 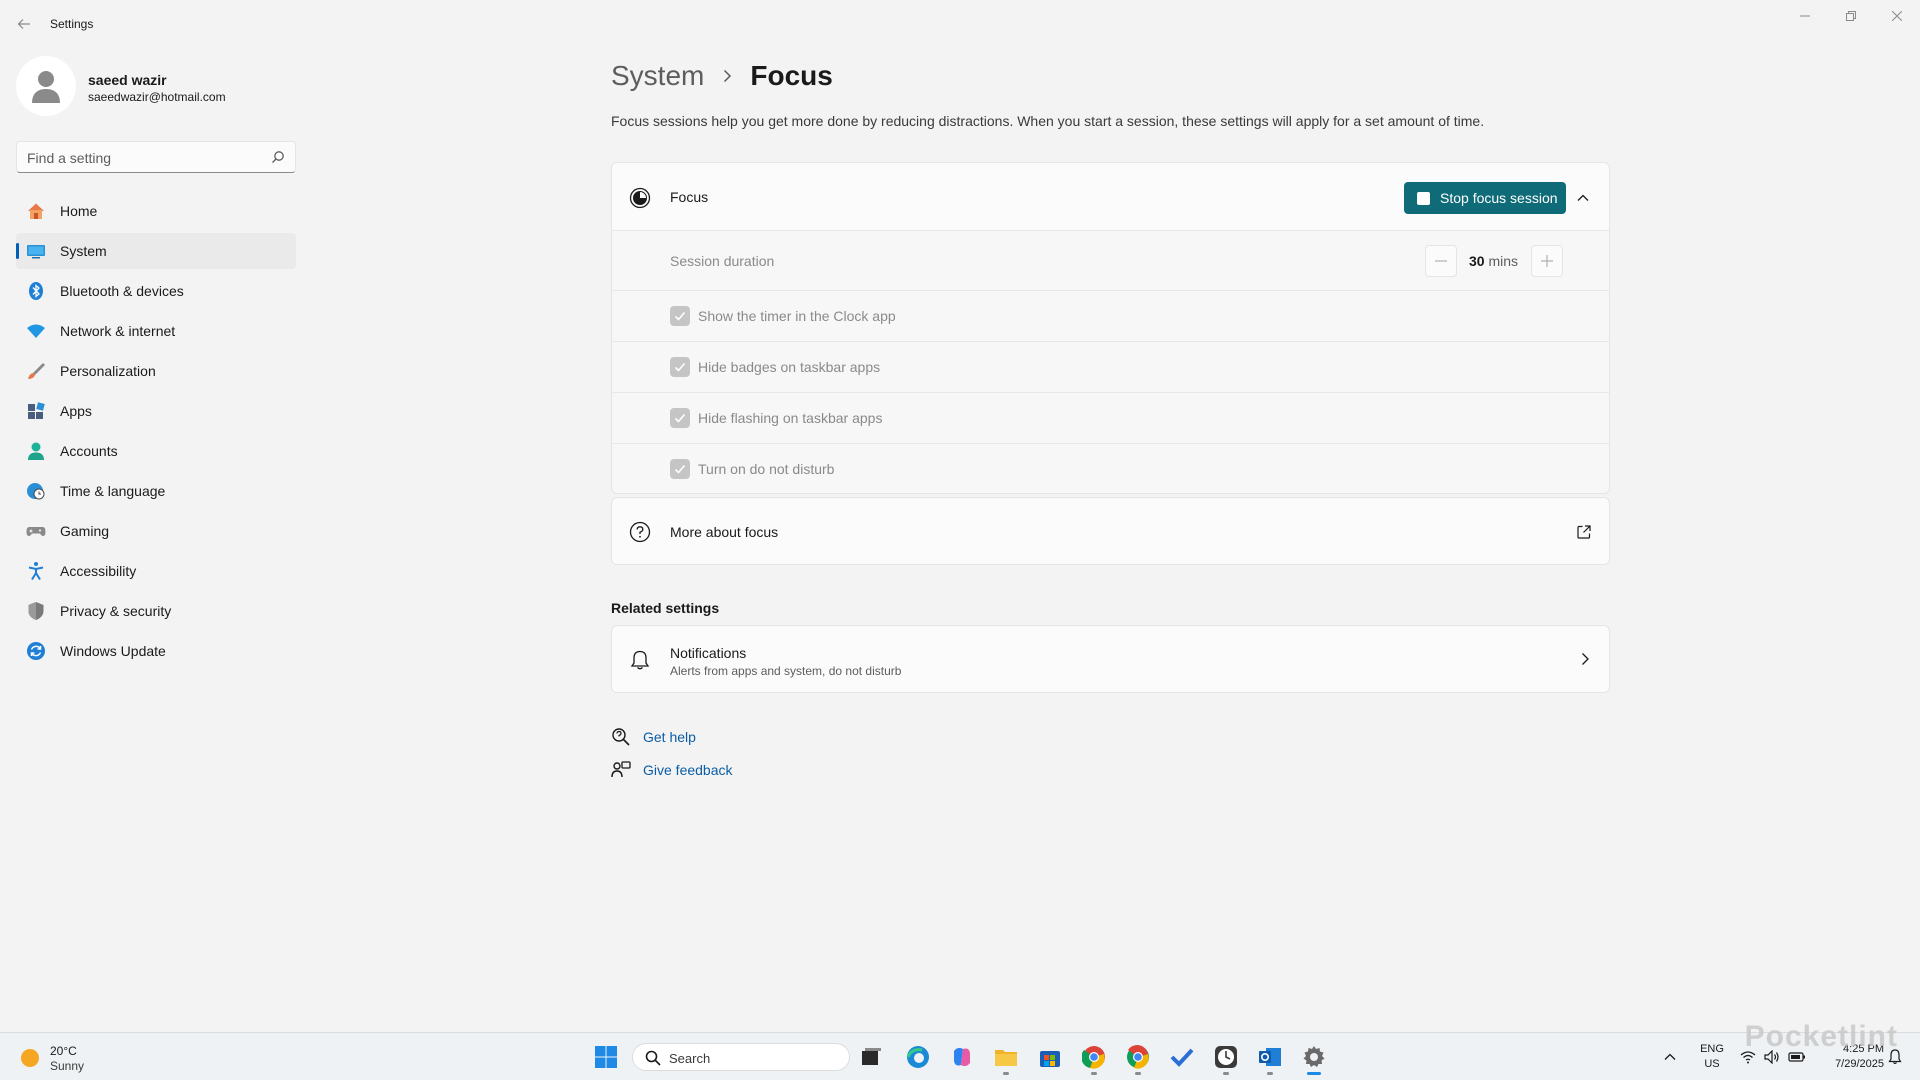 I want to click on sidebar-item-label: Accessibility, so click(x=98, y=571).